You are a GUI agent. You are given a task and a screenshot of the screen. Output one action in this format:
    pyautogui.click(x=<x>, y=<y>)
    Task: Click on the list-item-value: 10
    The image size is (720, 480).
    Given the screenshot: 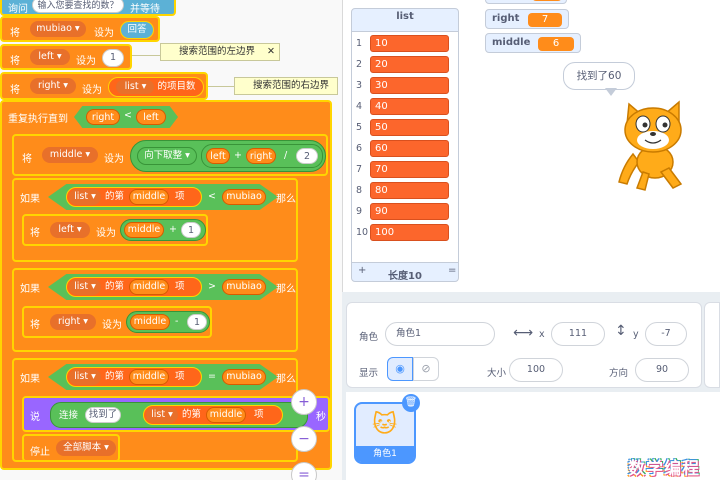 What is the action you would take?
    pyautogui.click(x=409, y=43)
    